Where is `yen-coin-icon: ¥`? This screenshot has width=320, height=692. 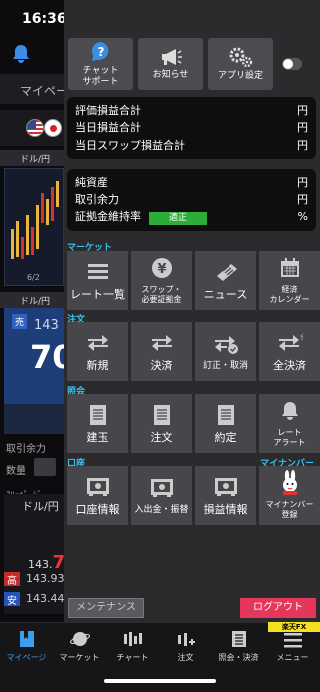
yen-coin-icon: ¥ is located at coordinates (162, 268).